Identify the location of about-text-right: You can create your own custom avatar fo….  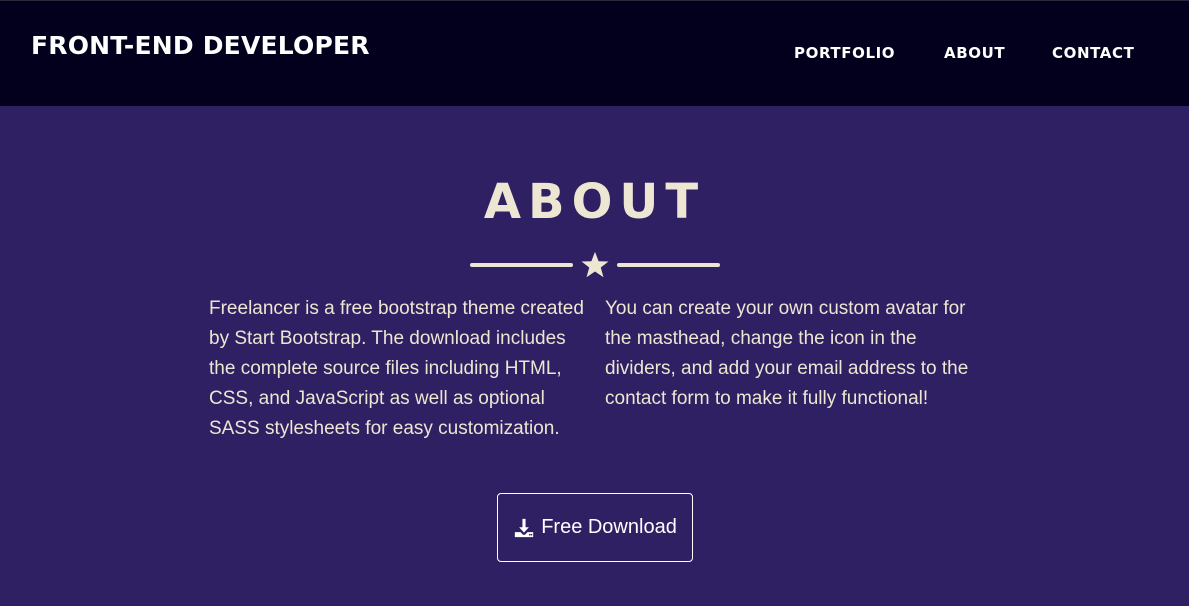
(787, 353).